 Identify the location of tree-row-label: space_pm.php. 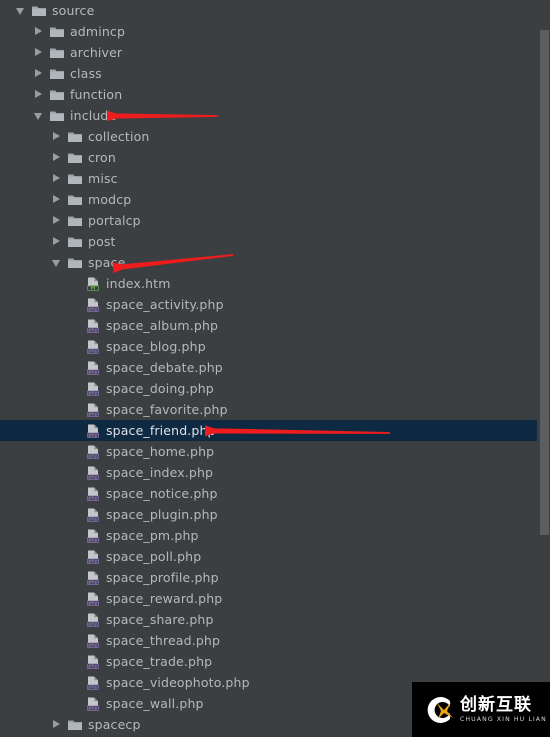
(152, 535).